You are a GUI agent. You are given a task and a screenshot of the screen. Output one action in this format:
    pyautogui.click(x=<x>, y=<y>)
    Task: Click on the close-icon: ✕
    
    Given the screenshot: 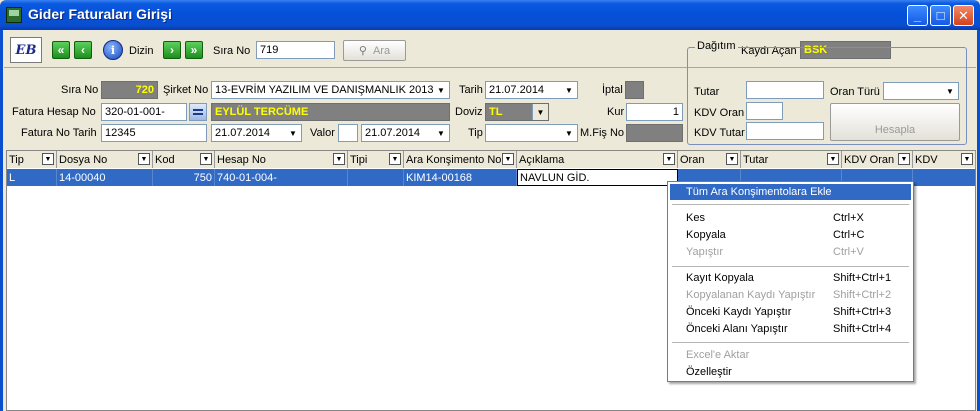 What is the action you would take?
    pyautogui.click(x=963, y=15)
    